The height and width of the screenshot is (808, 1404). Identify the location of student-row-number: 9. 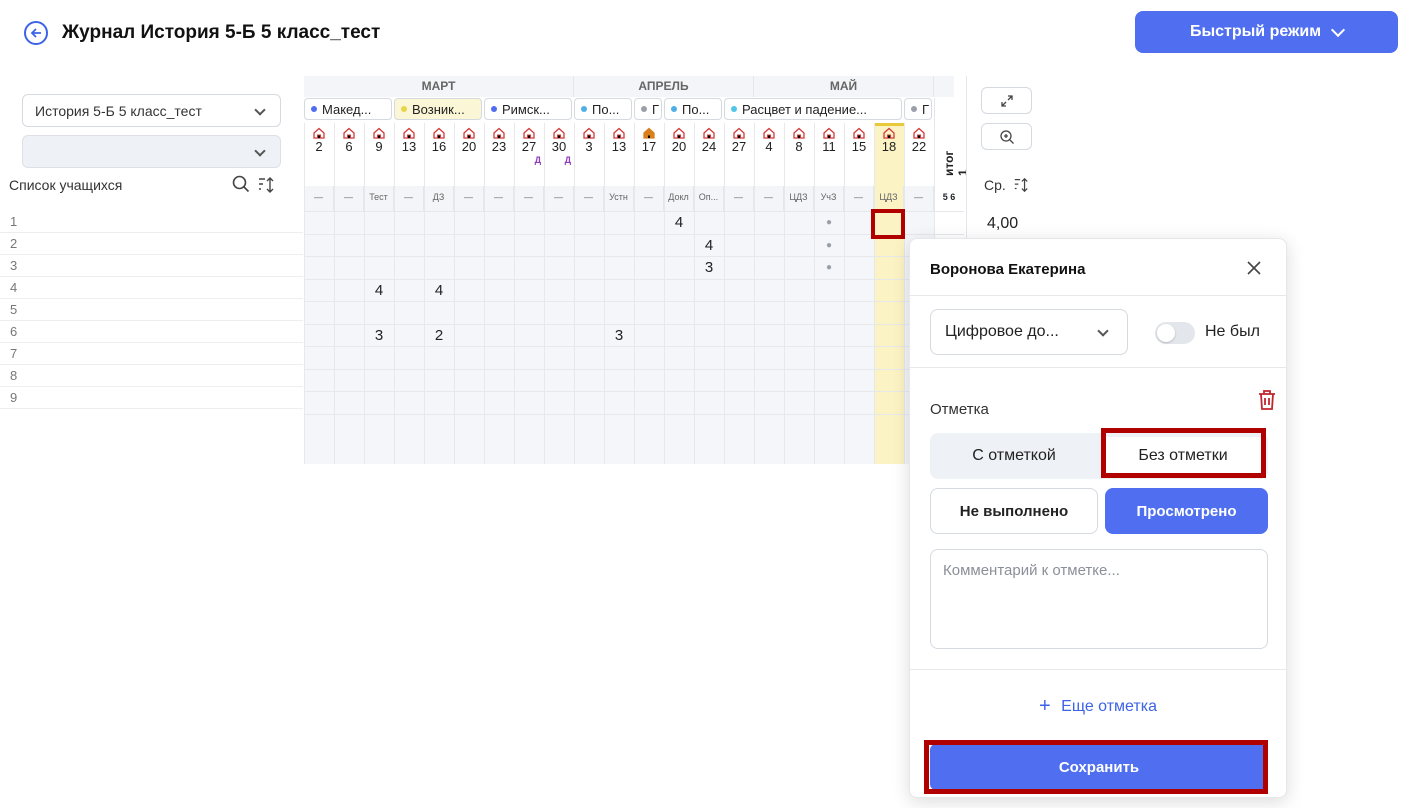
(151, 398).